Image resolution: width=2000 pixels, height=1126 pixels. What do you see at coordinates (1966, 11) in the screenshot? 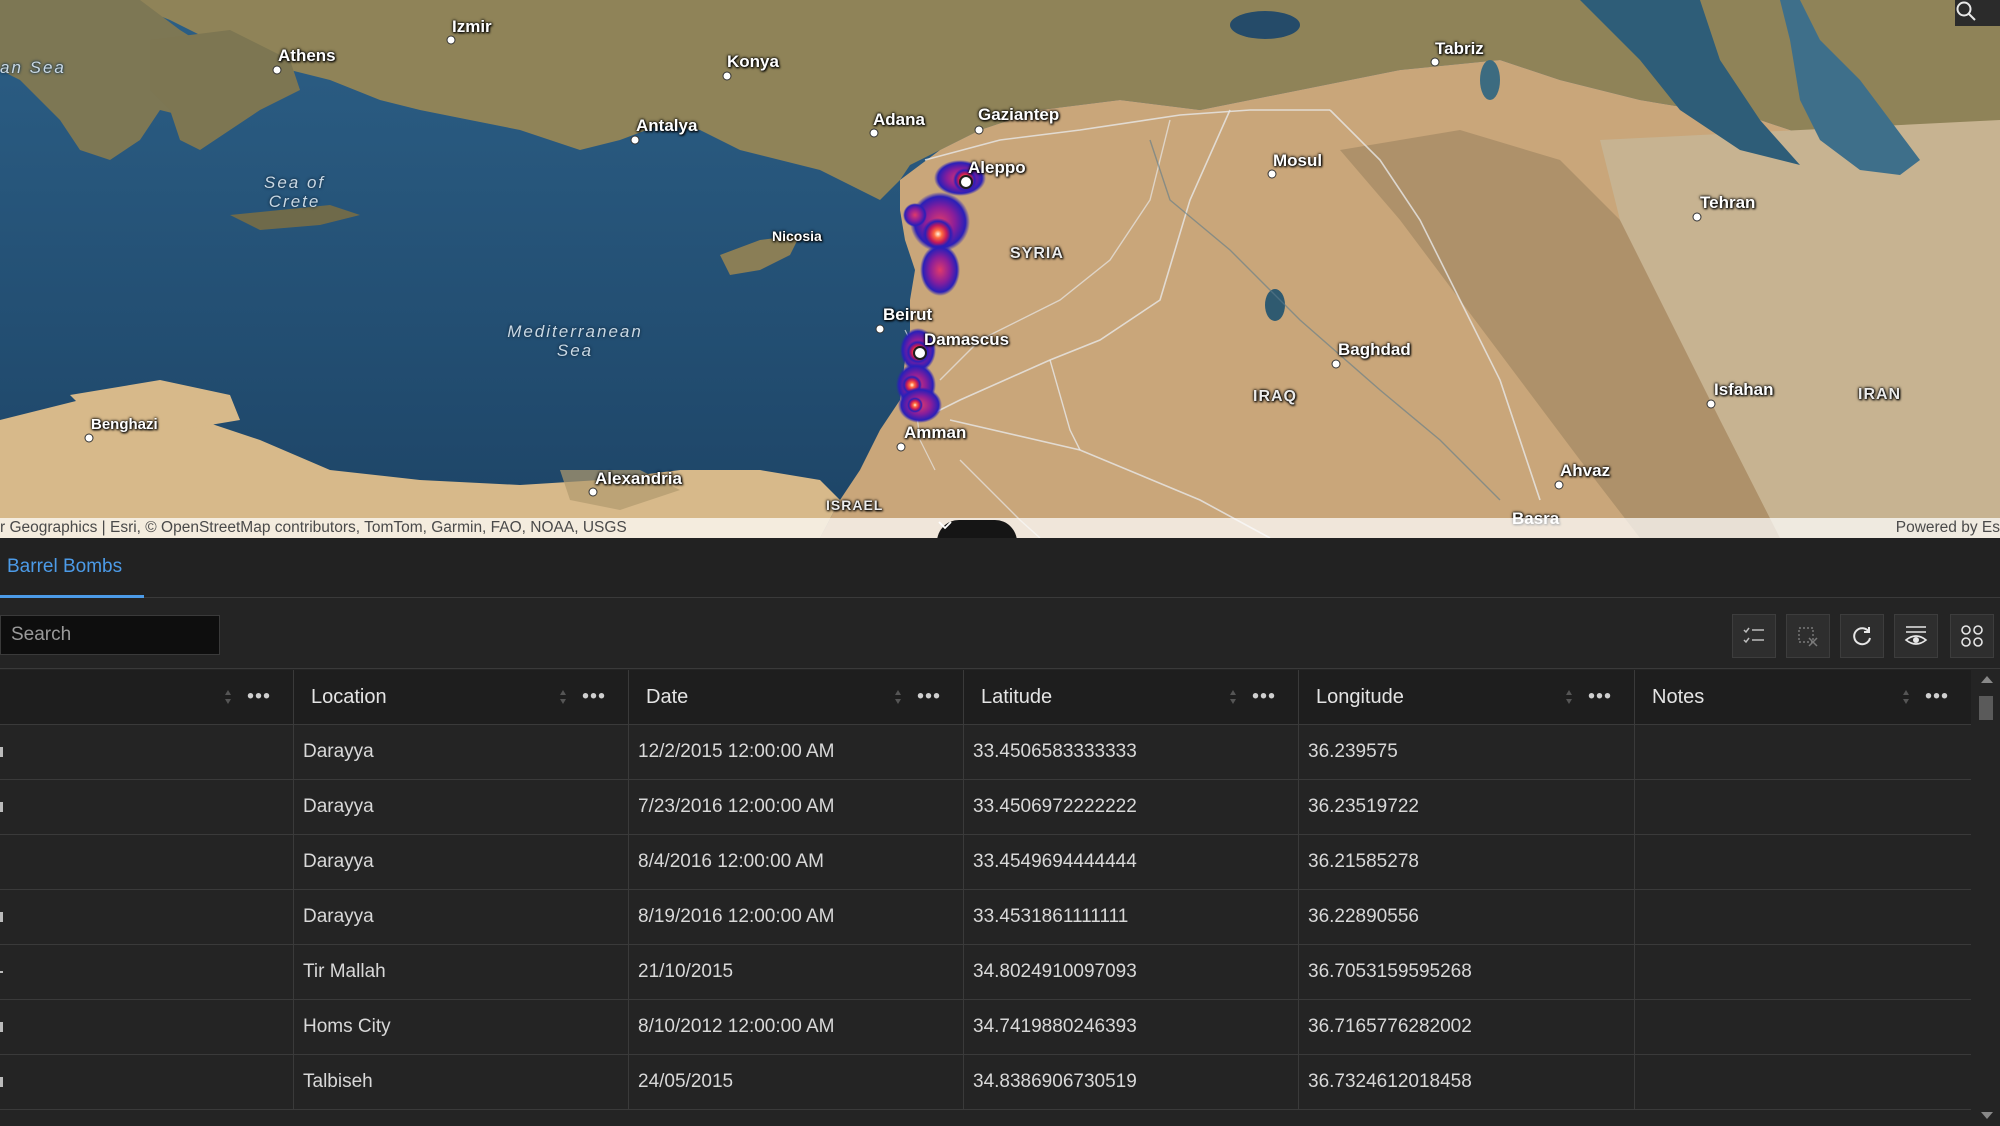
I see `search-icon` at bounding box center [1966, 11].